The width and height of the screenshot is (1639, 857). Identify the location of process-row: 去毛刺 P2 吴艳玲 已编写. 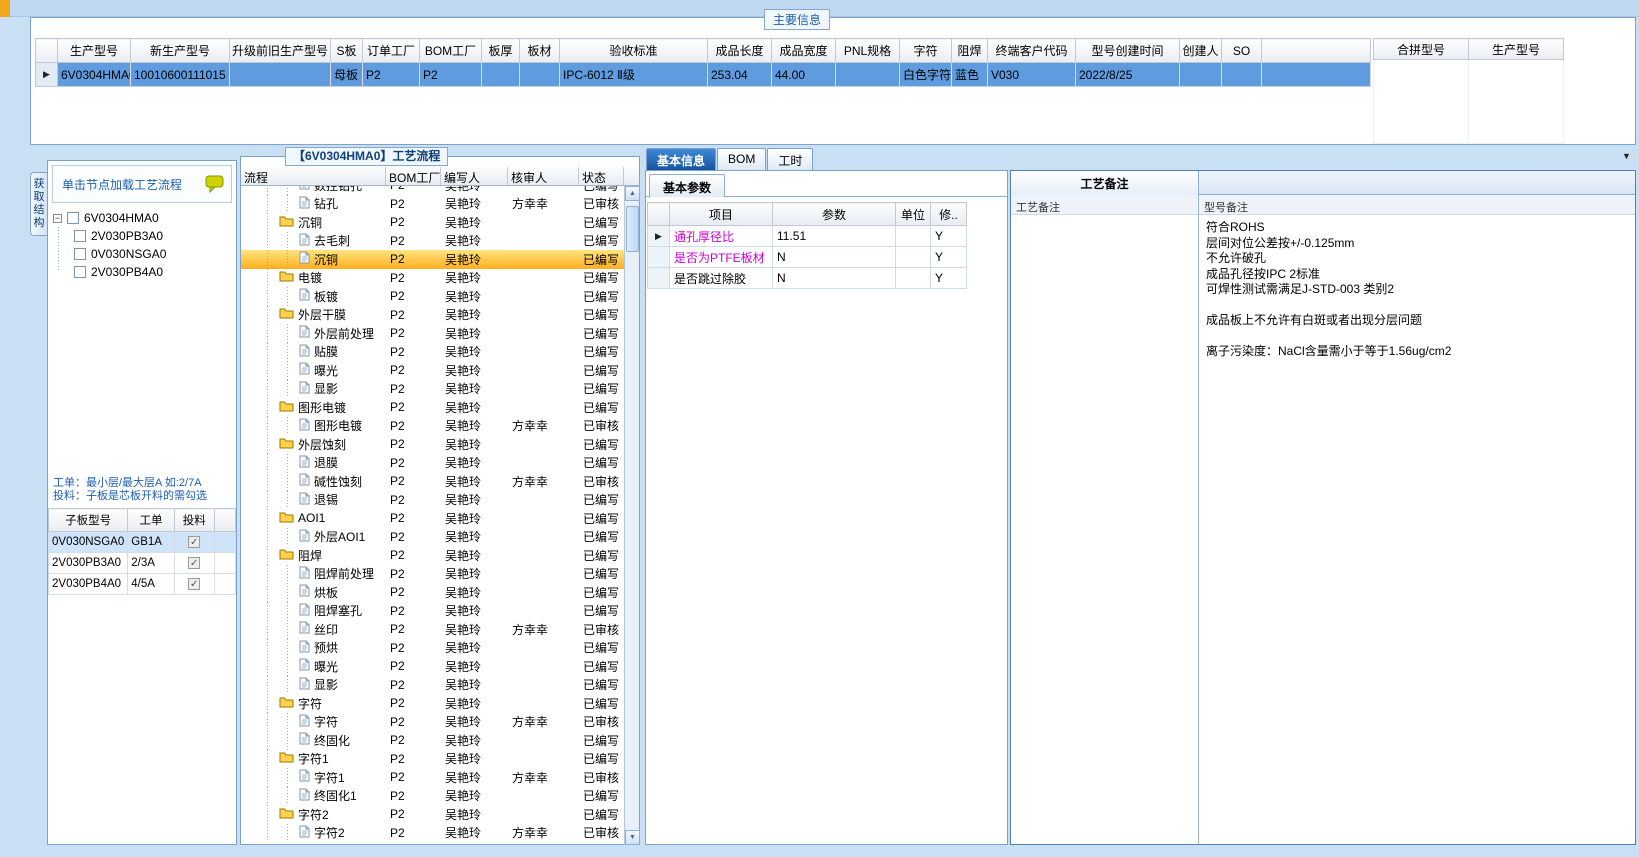
(432, 240).